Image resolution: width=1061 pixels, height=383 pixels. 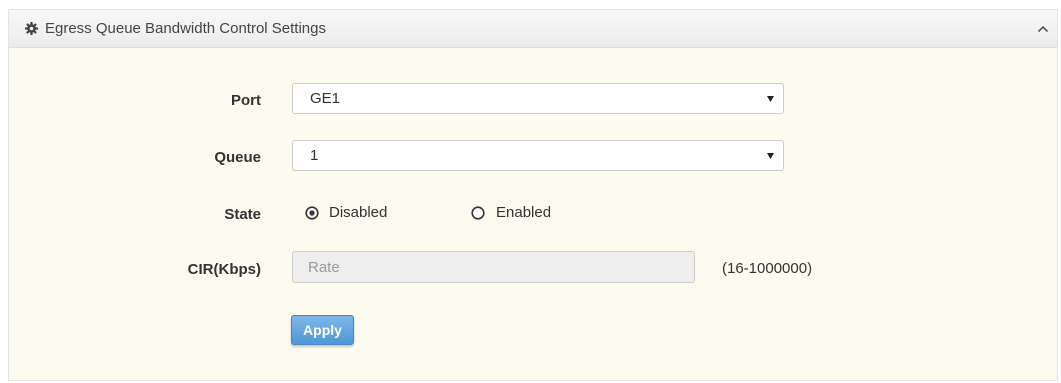 What do you see at coordinates (538, 98) in the screenshot?
I see `port-select: GE1` at bounding box center [538, 98].